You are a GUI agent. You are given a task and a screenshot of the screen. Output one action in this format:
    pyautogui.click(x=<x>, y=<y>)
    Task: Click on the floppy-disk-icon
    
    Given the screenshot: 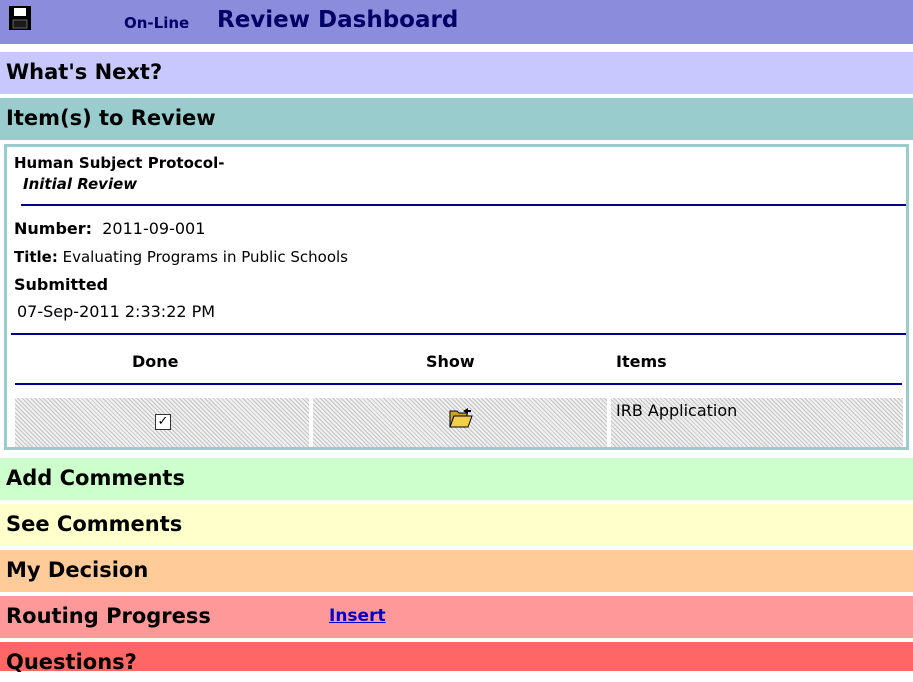 What is the action you would take?
    pyautogui.click(x=20, y=18)
    